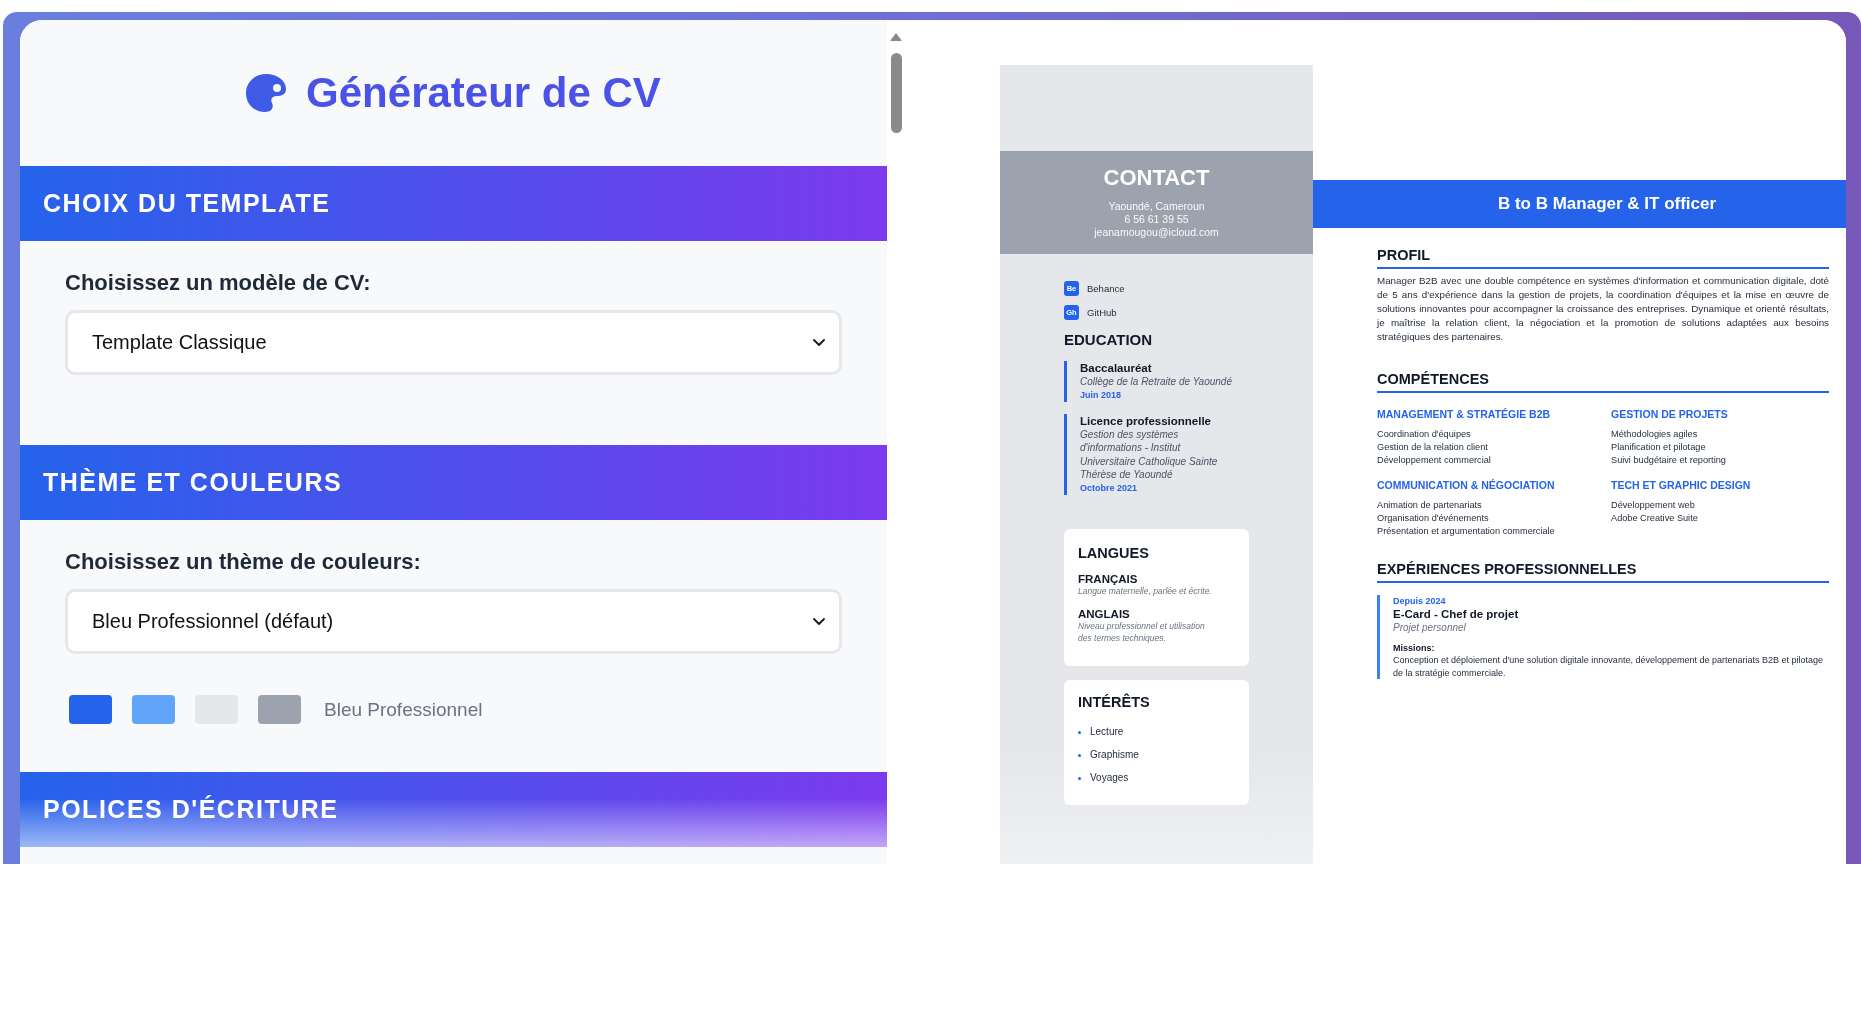  I want to click on field-label: Choisissez un thème de couleurs:, so click(243, 562).